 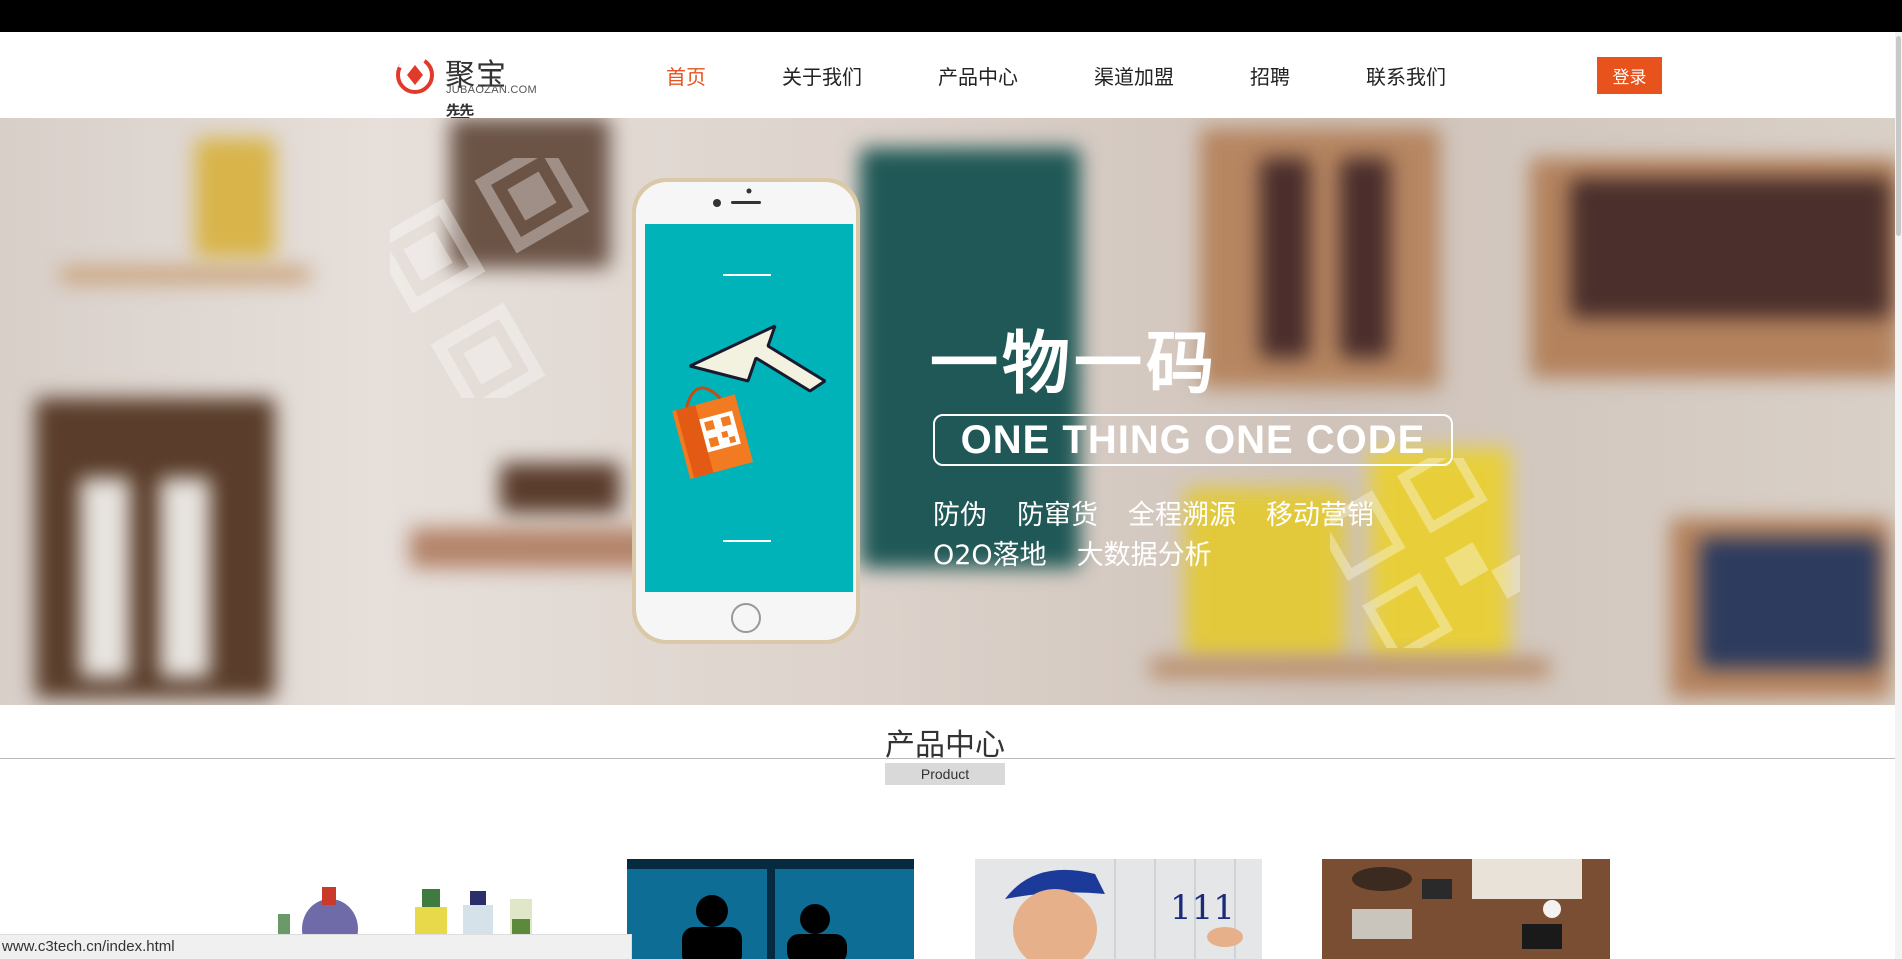 What do you see at coordinates (746, 411) in the screenshot?
I see `phone-illustration` at bounding box center [746, 411].